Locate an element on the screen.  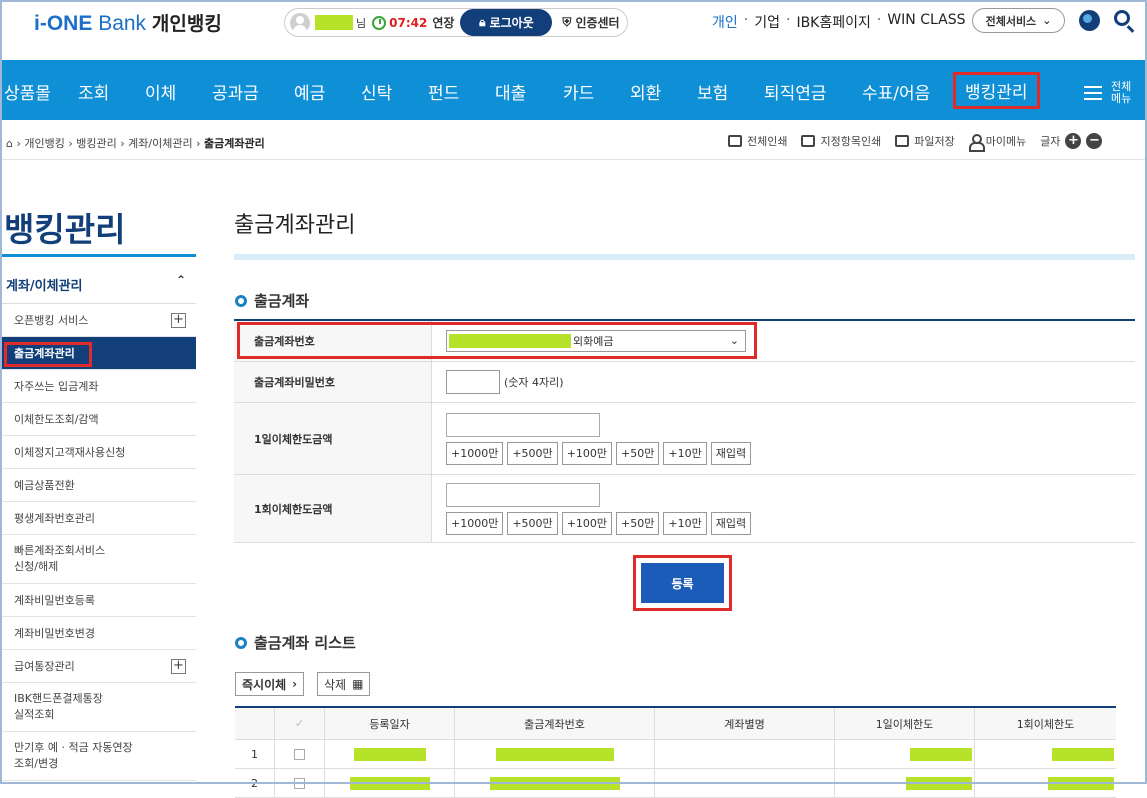
sidebar-item-password-change: 계좌비밀번호변경 is located at coordinates (98, 633).